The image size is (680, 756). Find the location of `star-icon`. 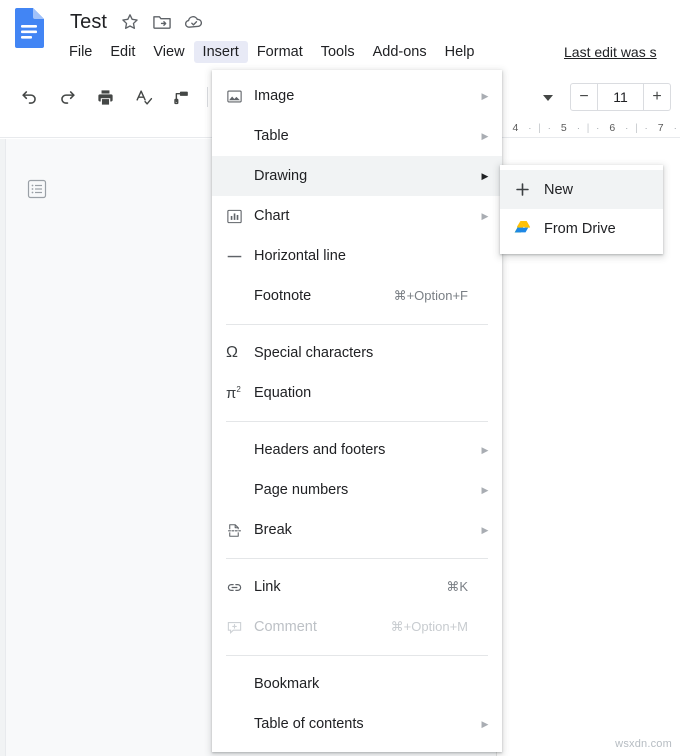

star-icon is located at coordinates (130, 22).